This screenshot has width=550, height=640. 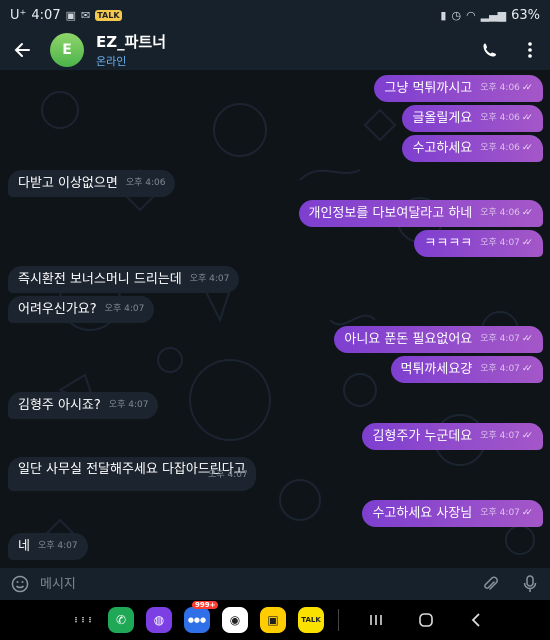 What do you see at coordinates (428, 88) in the screenshot?
I see `message-text: 그냥 먹튀까시고` at bounding box center [428, 88].